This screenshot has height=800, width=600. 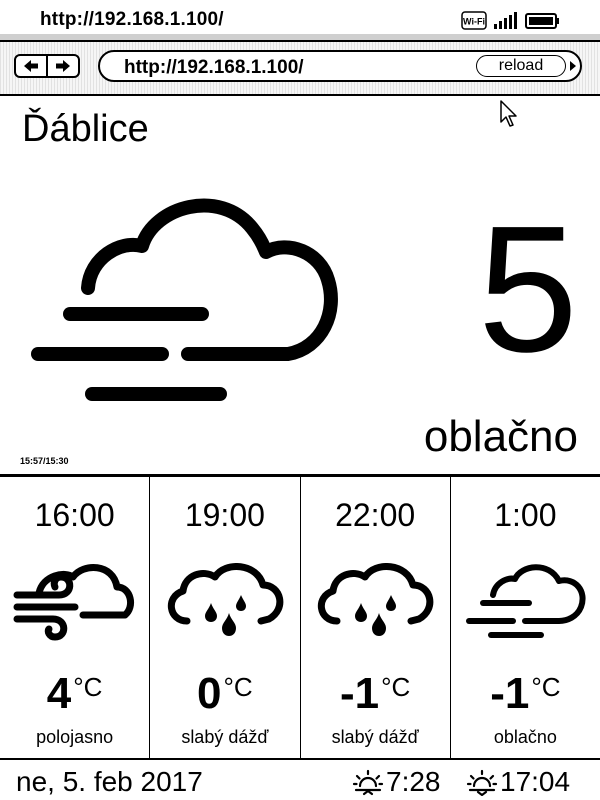 I want to click on cloud-wind-icon, so click(x=73, y=602).